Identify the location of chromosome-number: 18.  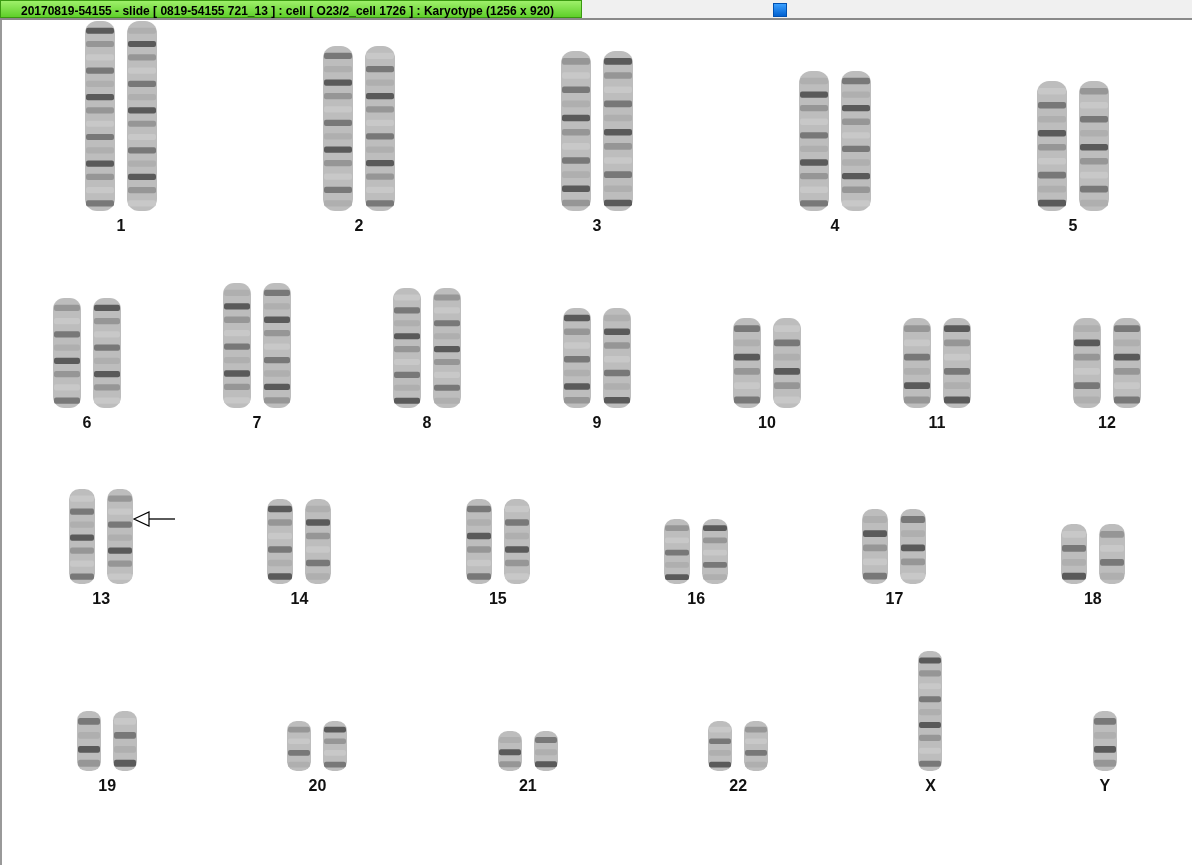
(1092, 599).